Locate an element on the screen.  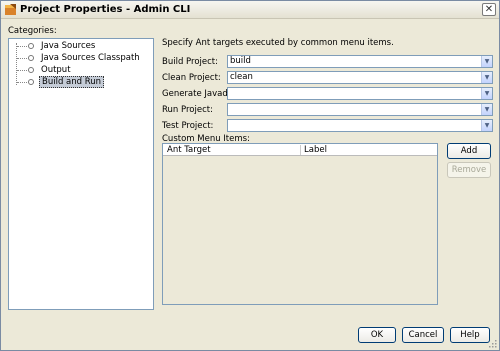
combo-value: clean is located at coordinates (241, 77).